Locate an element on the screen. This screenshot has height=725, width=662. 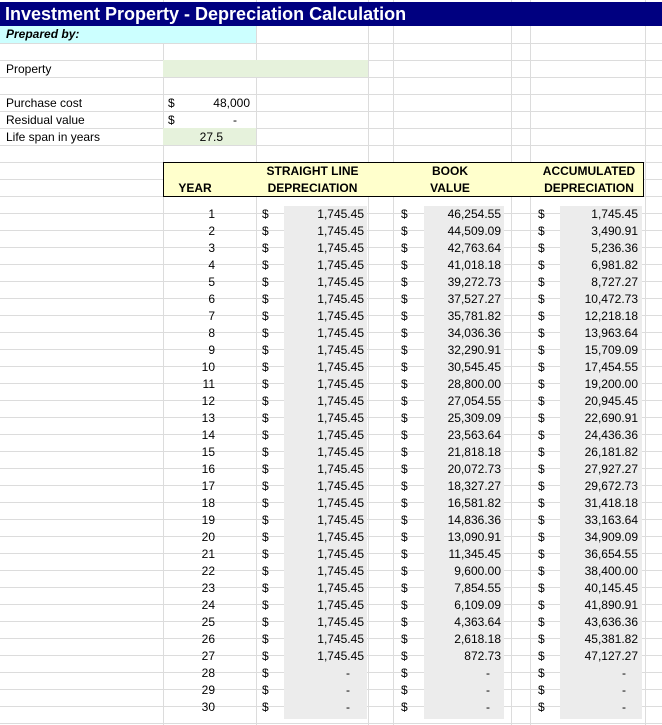
table-year-cell: 5 is located at coordinates (211, 282).